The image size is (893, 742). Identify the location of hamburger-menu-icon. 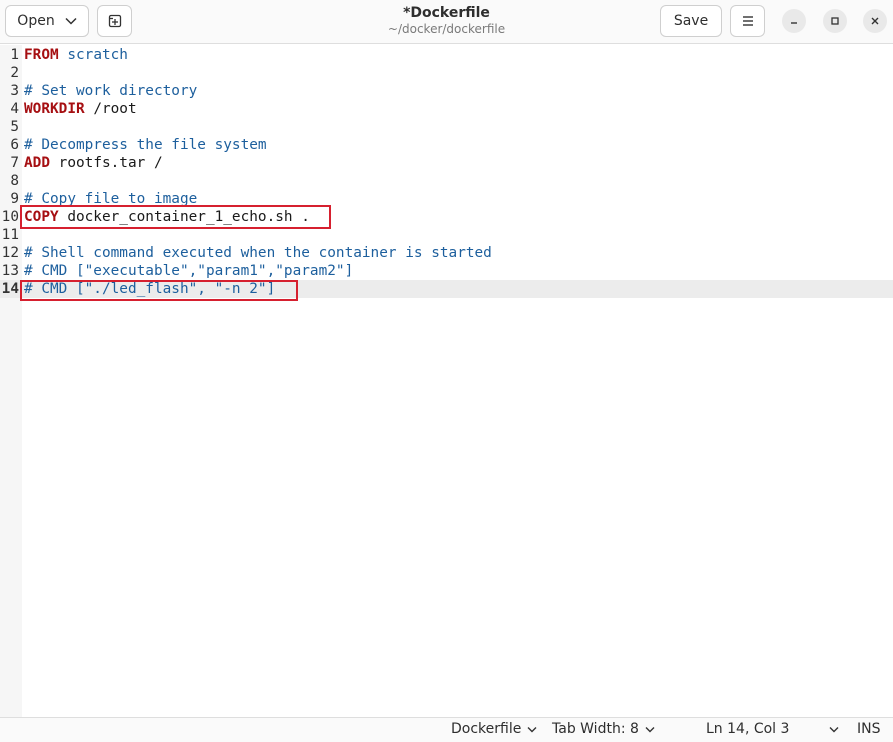
(747, 21).